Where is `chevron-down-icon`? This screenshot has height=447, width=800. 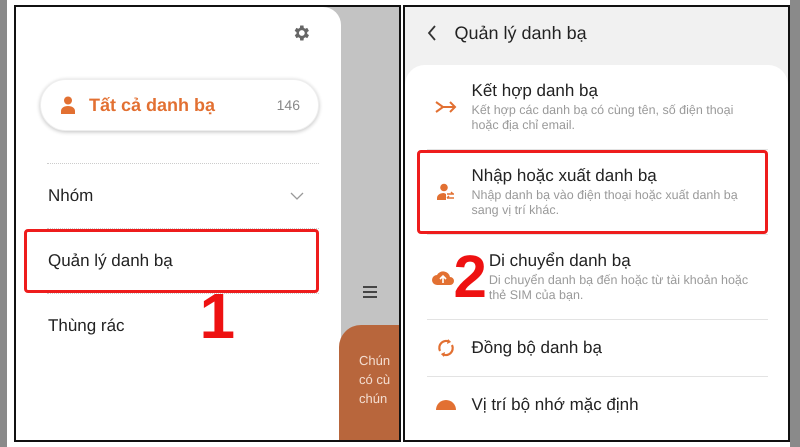
chevron-down-icon is located at coordinates (297, 196).